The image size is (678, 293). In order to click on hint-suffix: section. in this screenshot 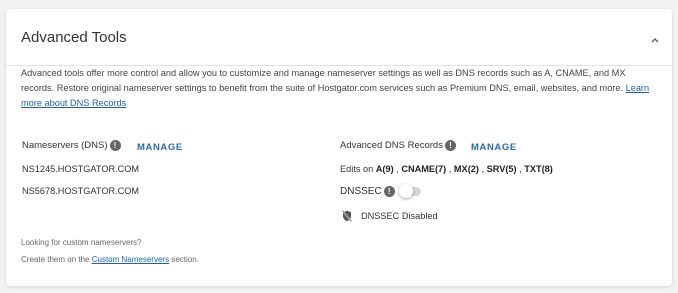, I will do `click(185, 259)`.